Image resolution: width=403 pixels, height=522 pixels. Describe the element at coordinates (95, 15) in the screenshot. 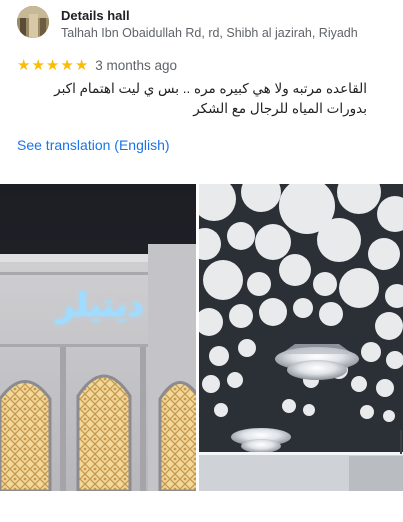

I see `place-name: Details hall` at that location.